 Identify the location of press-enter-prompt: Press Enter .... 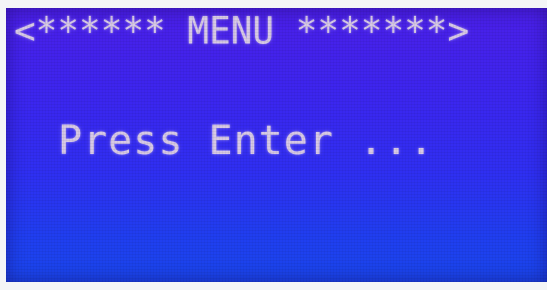
(246, 141).